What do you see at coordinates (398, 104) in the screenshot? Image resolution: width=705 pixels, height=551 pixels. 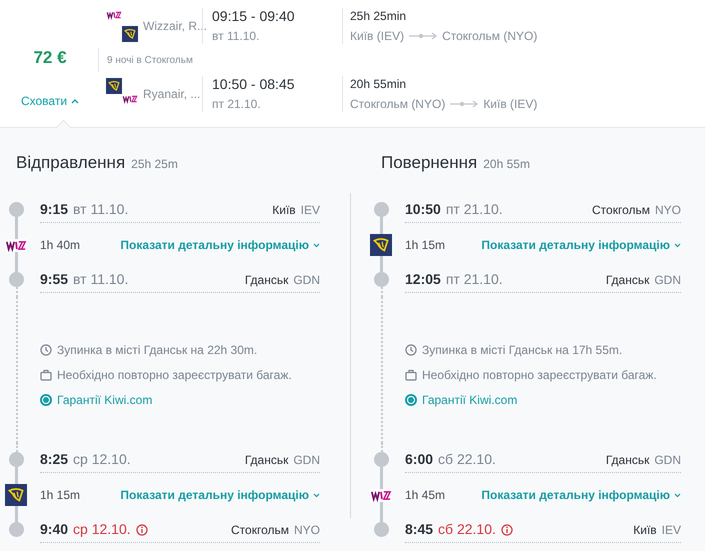 I see `origin: Стокгольм (NYO)` at bounding box center [398, 104].